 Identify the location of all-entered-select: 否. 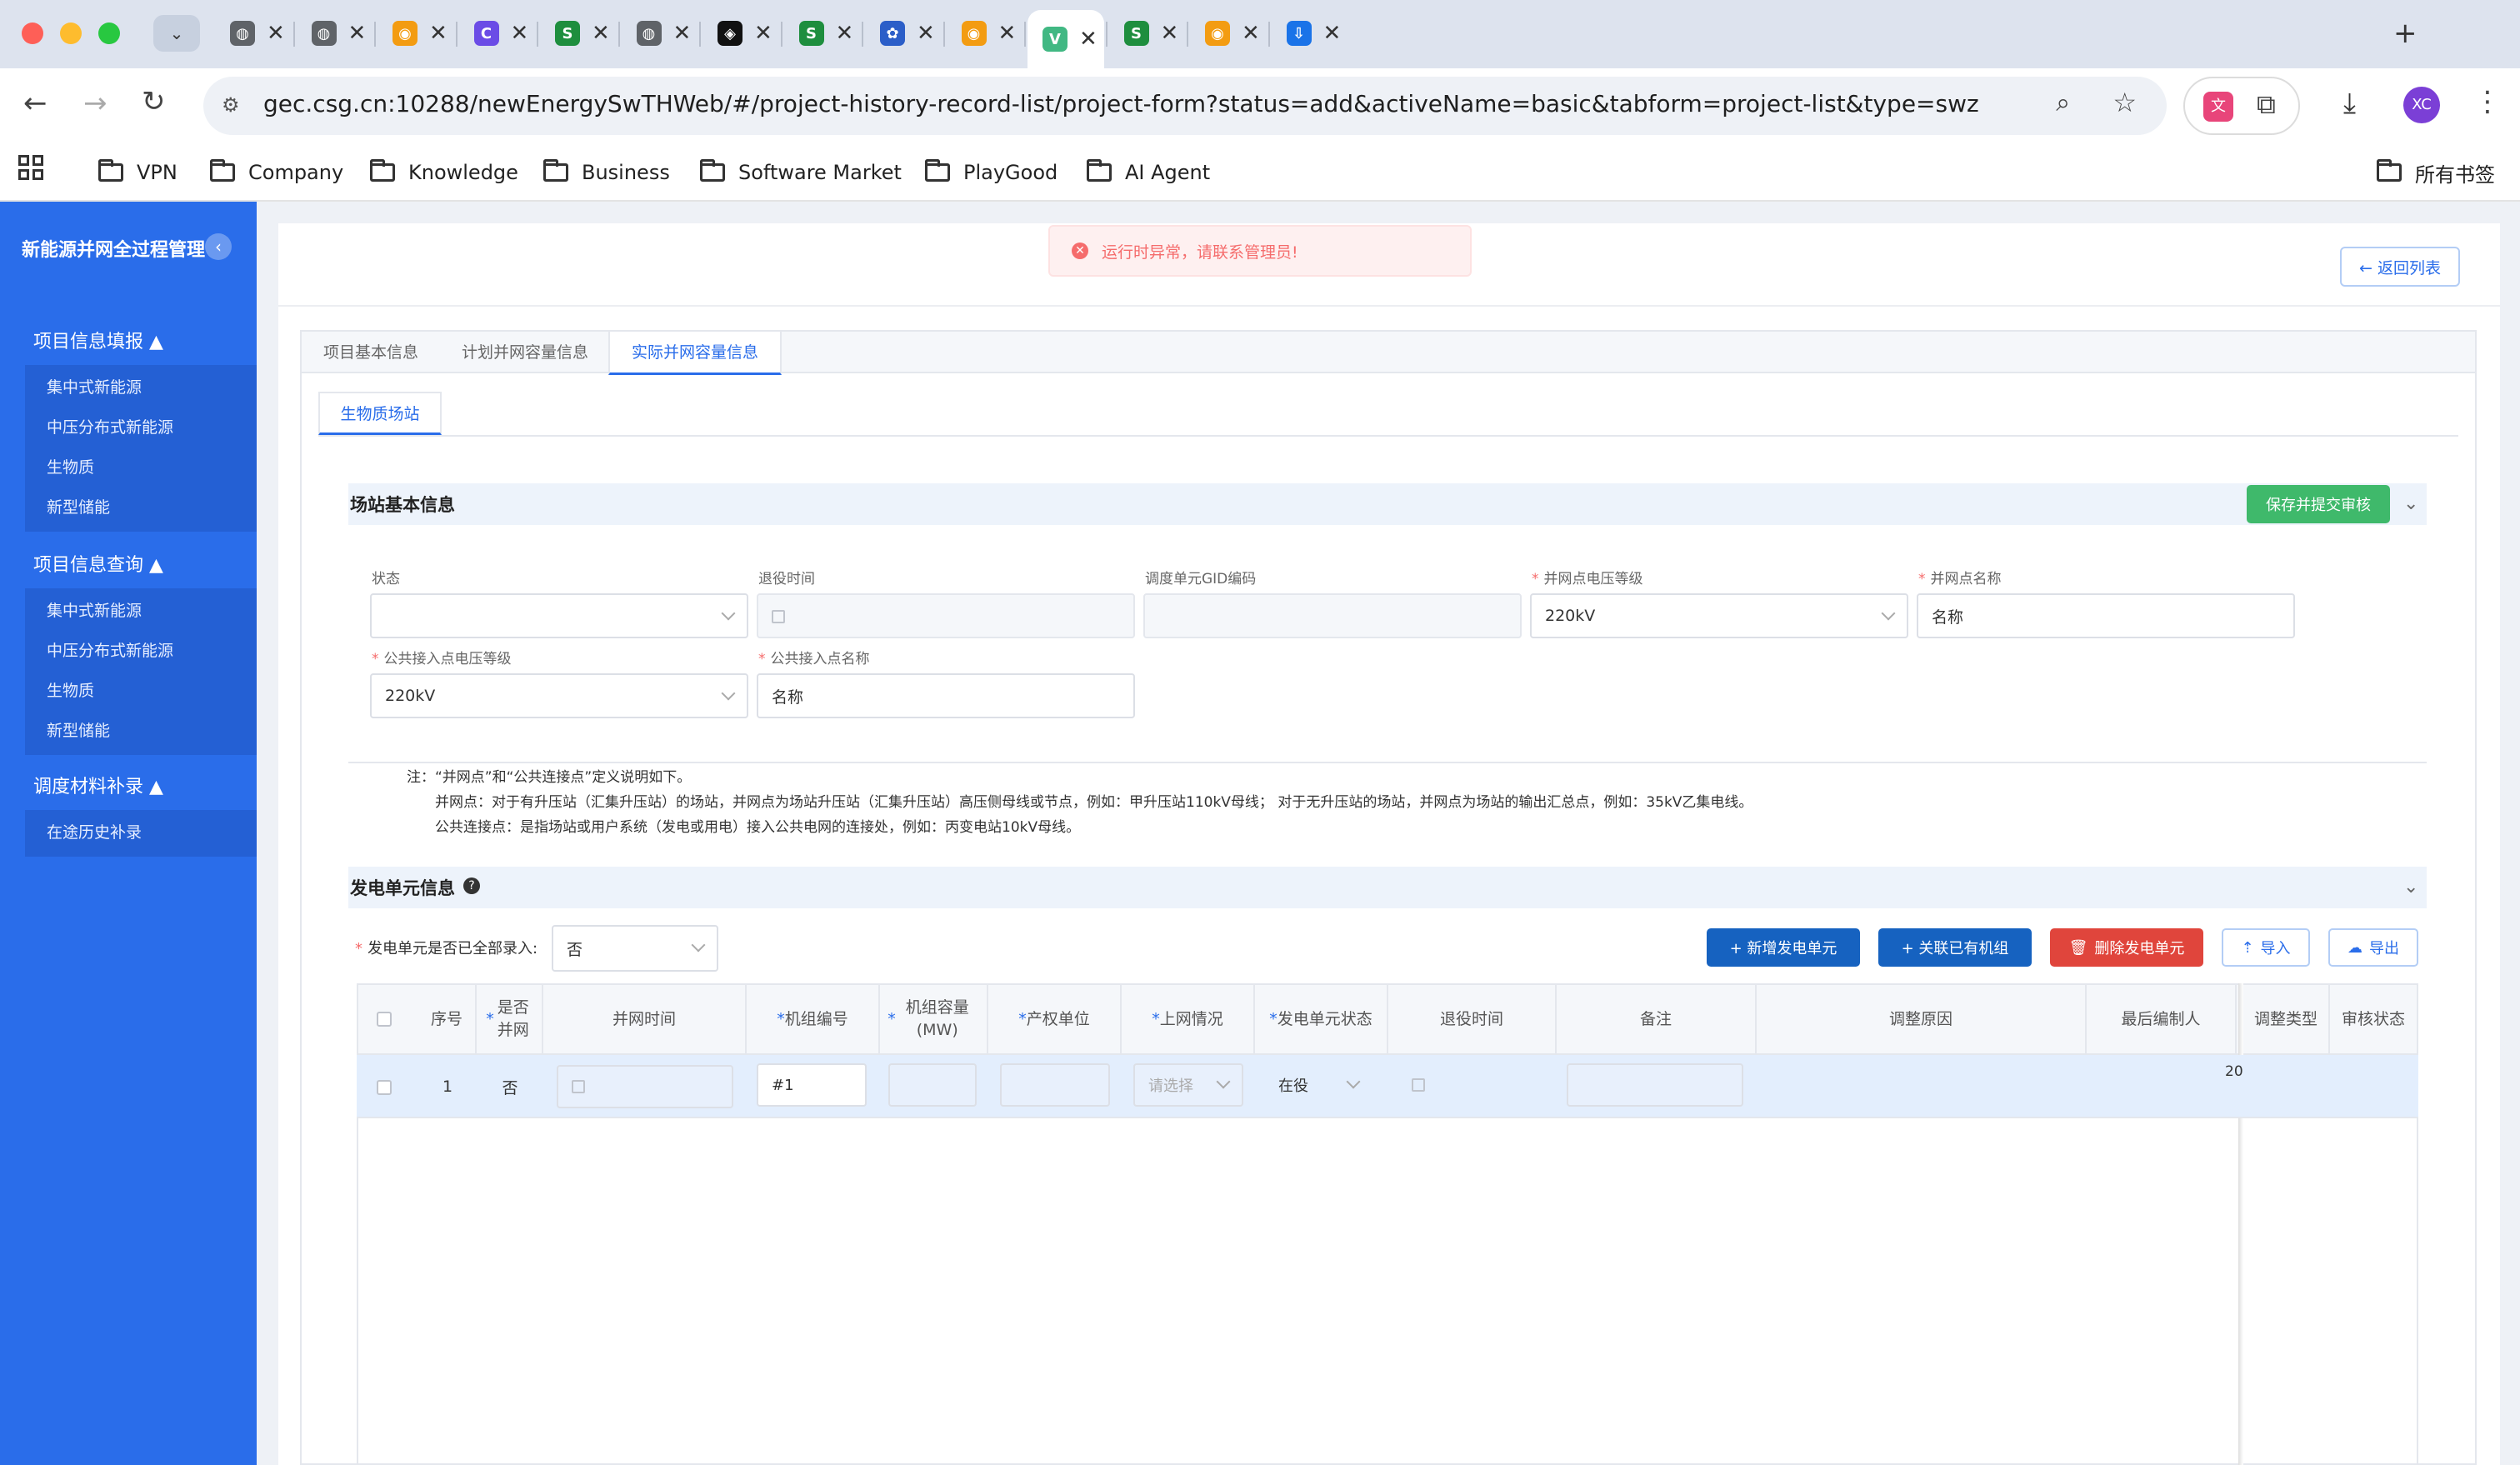
(635, 949).